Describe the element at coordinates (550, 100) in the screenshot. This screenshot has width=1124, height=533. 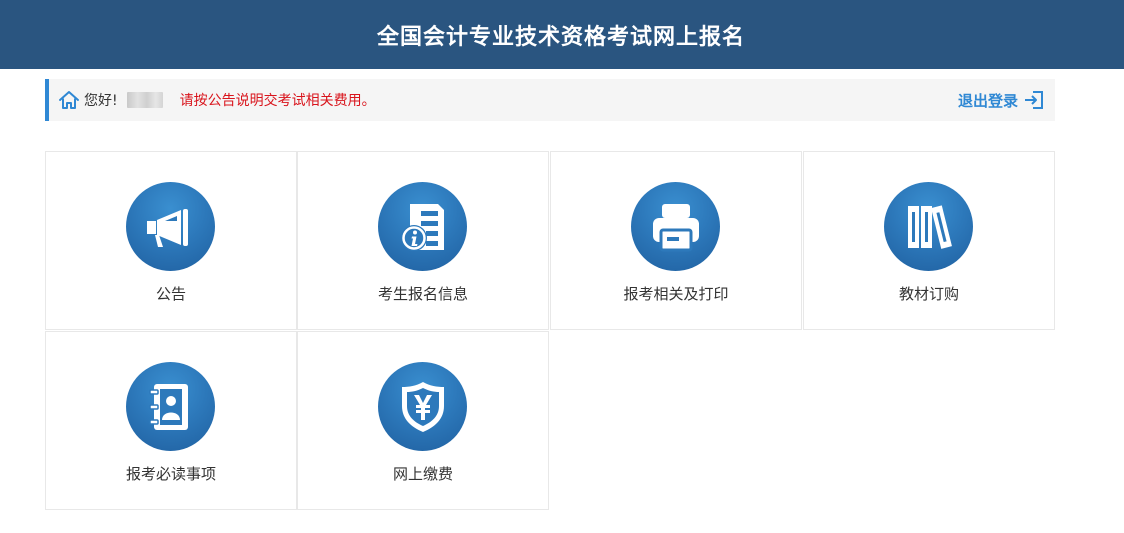
I see `welcome-bar: 您好! 请按公告说明交考试相关费用。 退出登录` at that location.